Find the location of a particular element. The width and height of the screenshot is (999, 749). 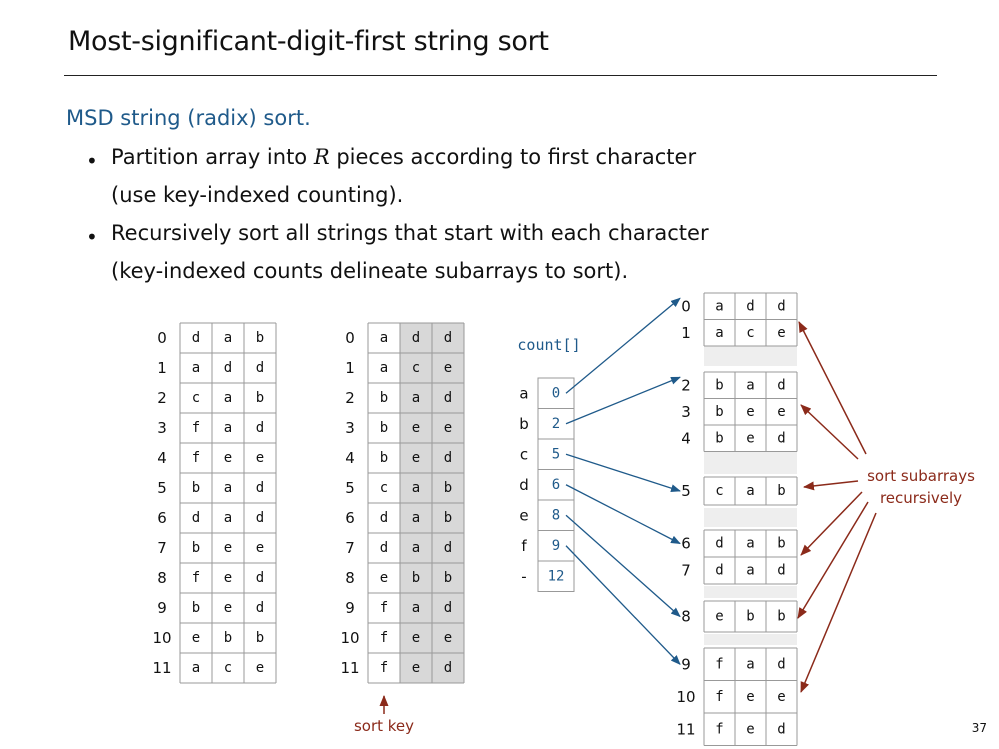

count-key-label: c is located at coordinates (524, 454).